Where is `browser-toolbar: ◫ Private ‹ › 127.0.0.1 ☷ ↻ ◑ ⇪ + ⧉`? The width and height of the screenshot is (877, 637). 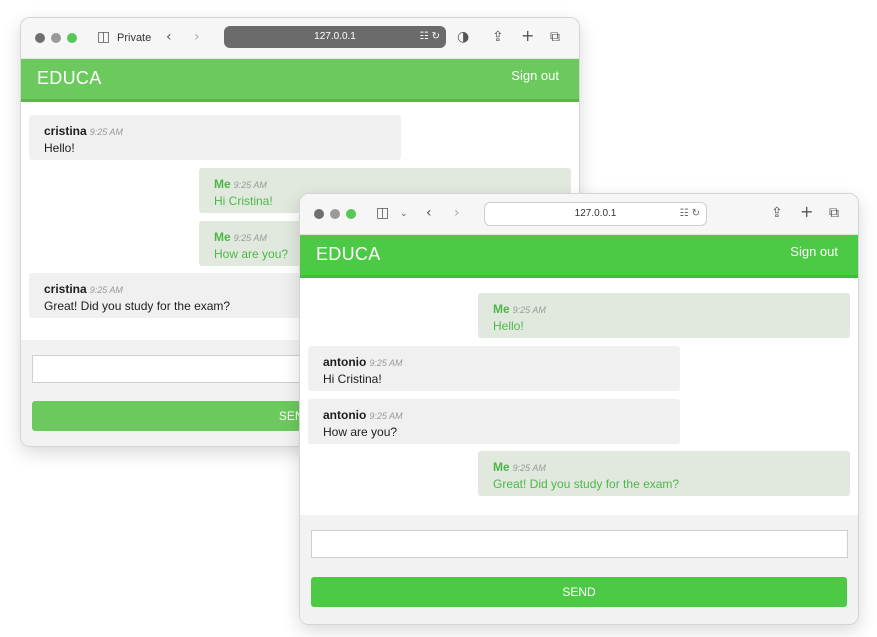
browser-toolbar: ◫ Private ‹ › 127.0.0.1 ☷ ↻ ◑ ⇪ + ⧉ is located at coordinates (300, 38).